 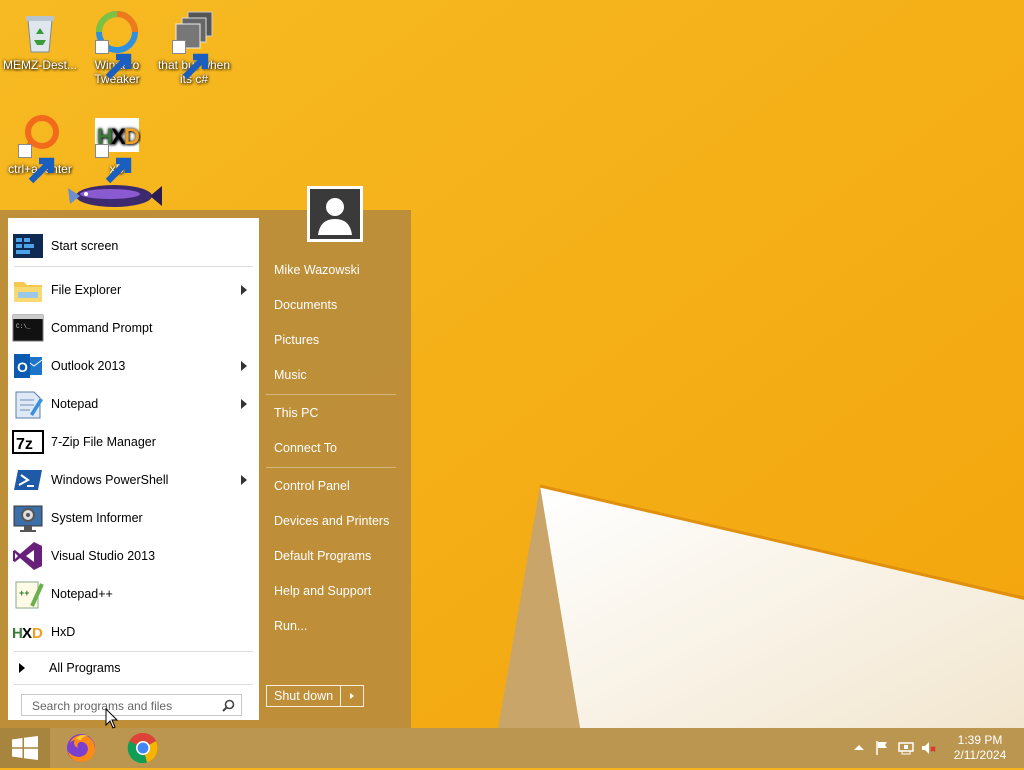 I want to click on firefox-icon, so click(x=81, y=748).